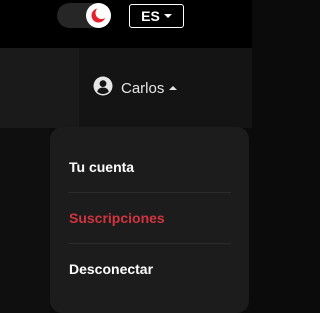 This screenshot has width=320, height=313. Describe the element at coordinates (98, 15) in the screenshot. I see `moon-icon` at that location.